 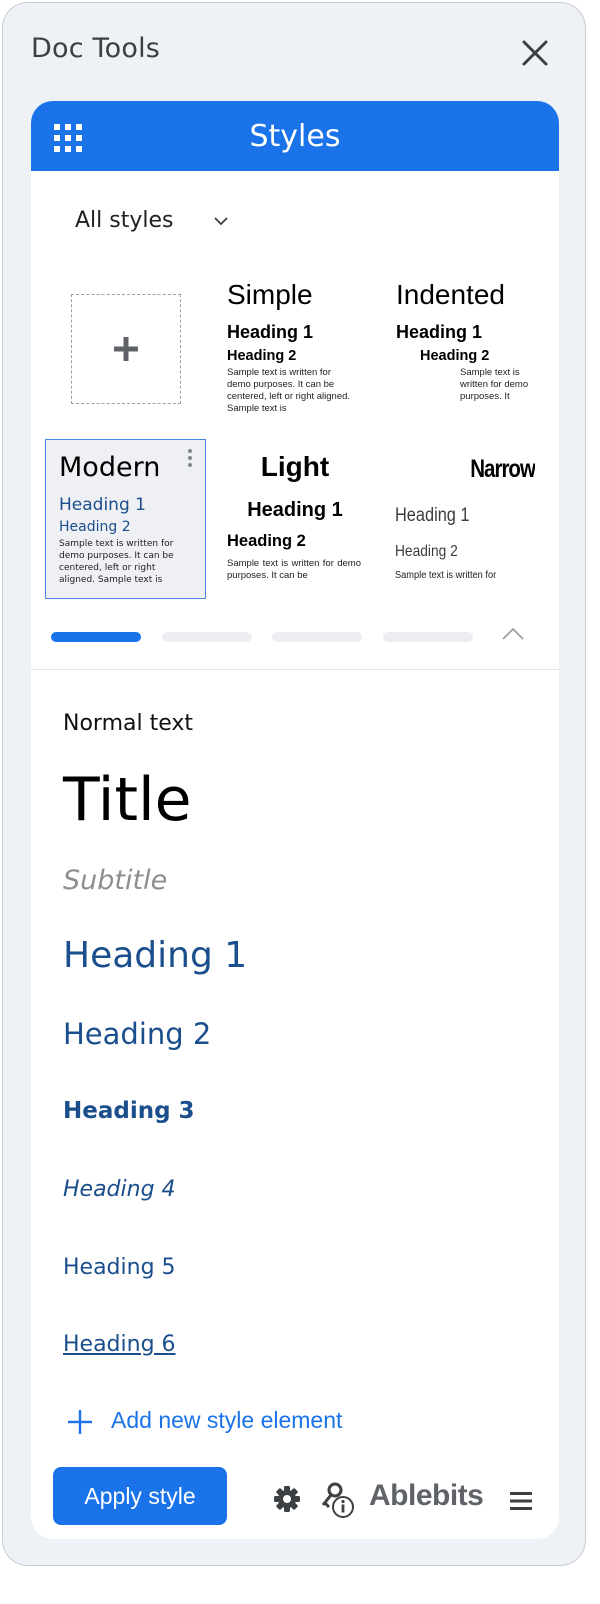 I want to click on preset-name: Modern, so click(x=110, y=467).